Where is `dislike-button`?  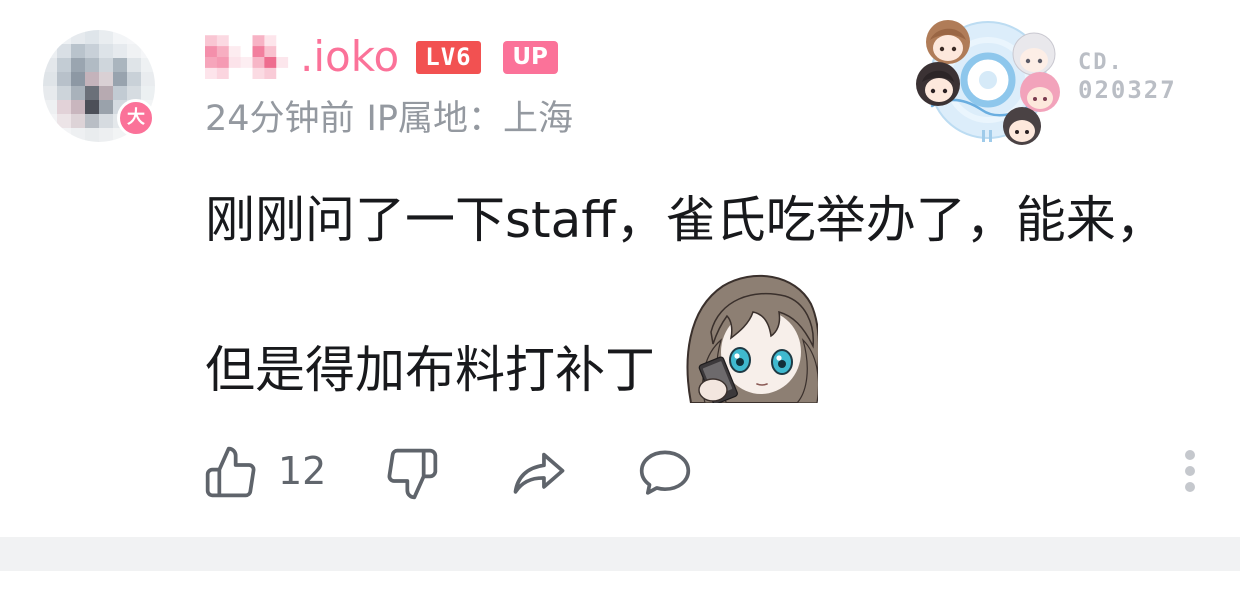 dislike-button is located at coordinates (412, 474).